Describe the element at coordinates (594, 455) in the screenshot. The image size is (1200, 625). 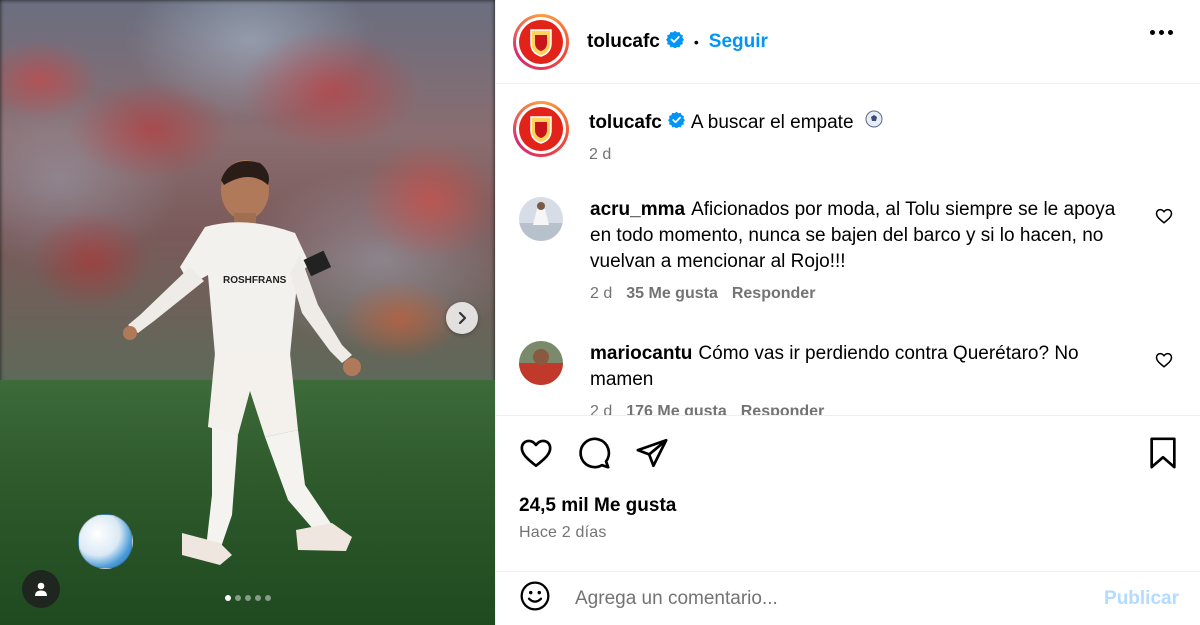
I see `comment-bubble-icon` at that location.